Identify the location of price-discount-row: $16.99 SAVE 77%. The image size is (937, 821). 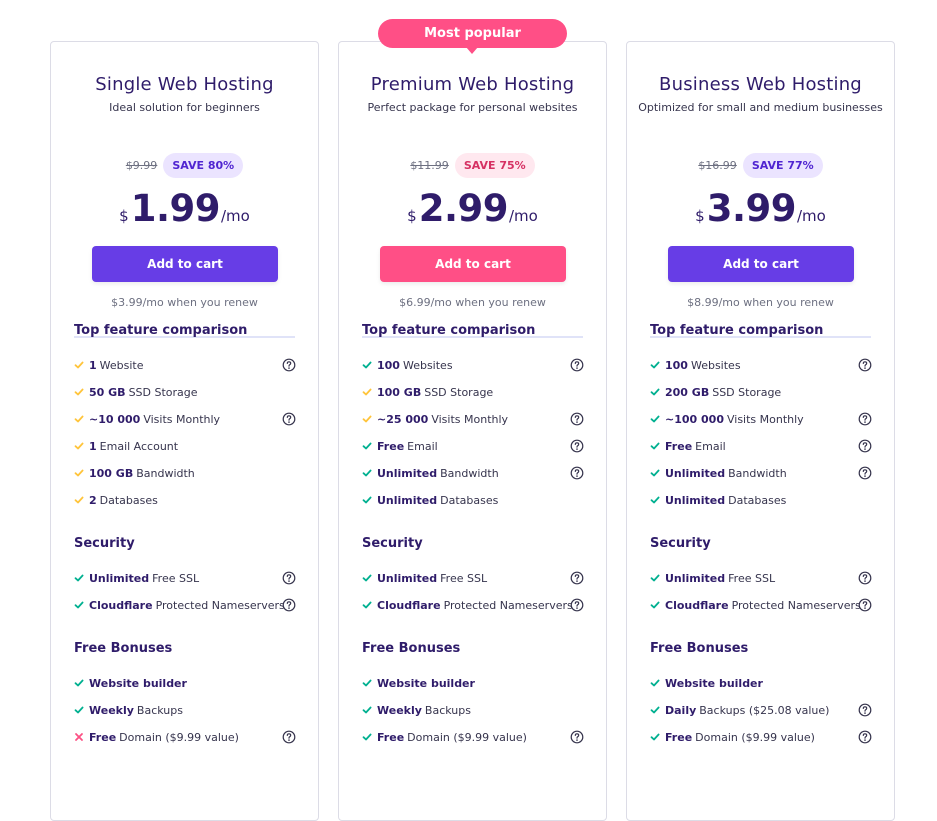
(760, 165).